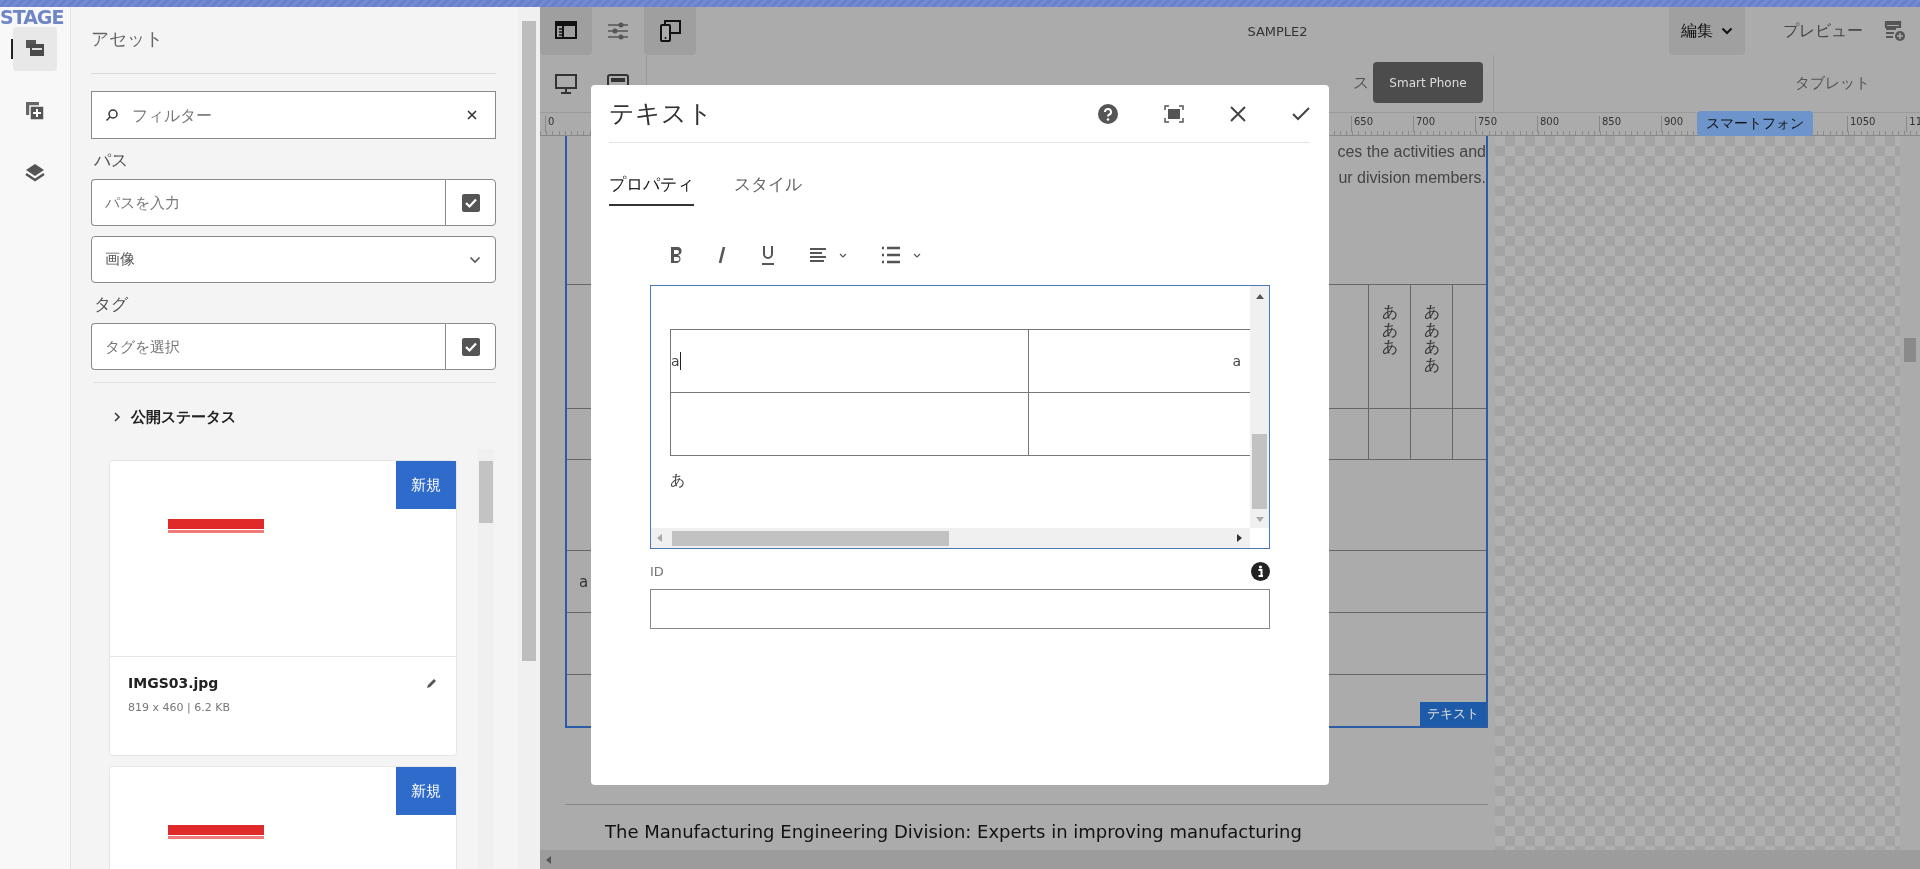 The image size is (1920, 869). I want to click on component-label: テキスト, so click(1453, 714).